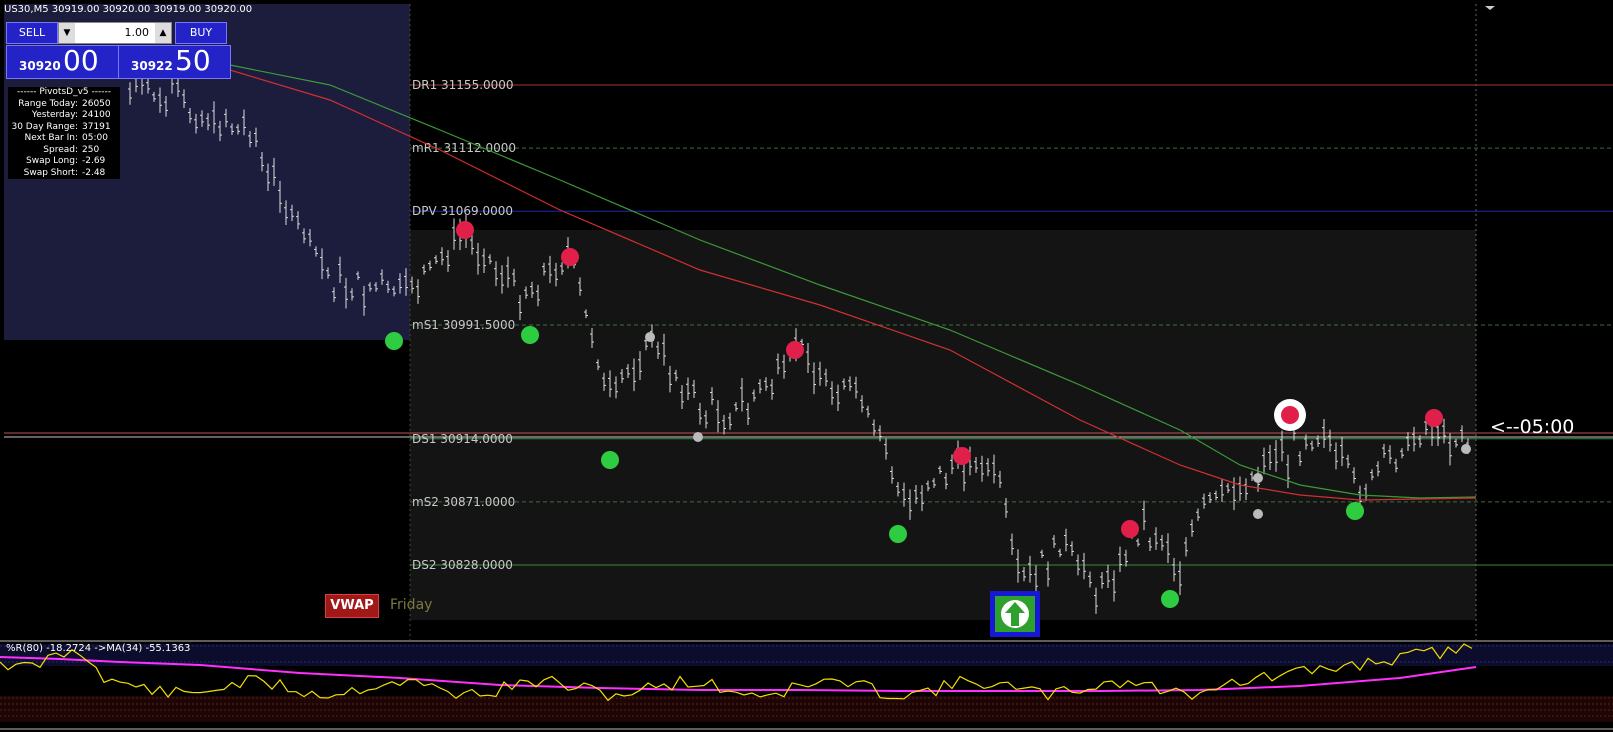  I want to click on info-row: 30 Day Range: 37191, so click(64, 128).